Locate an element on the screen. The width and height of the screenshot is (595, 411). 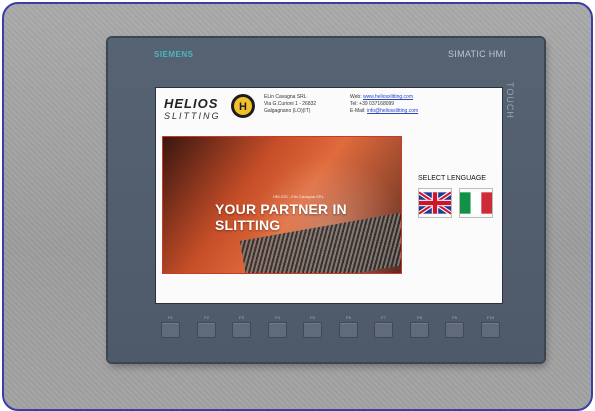
hero-small-text: HELIOS - Elin Cavagna SRL is located at coordinates (298, 196).